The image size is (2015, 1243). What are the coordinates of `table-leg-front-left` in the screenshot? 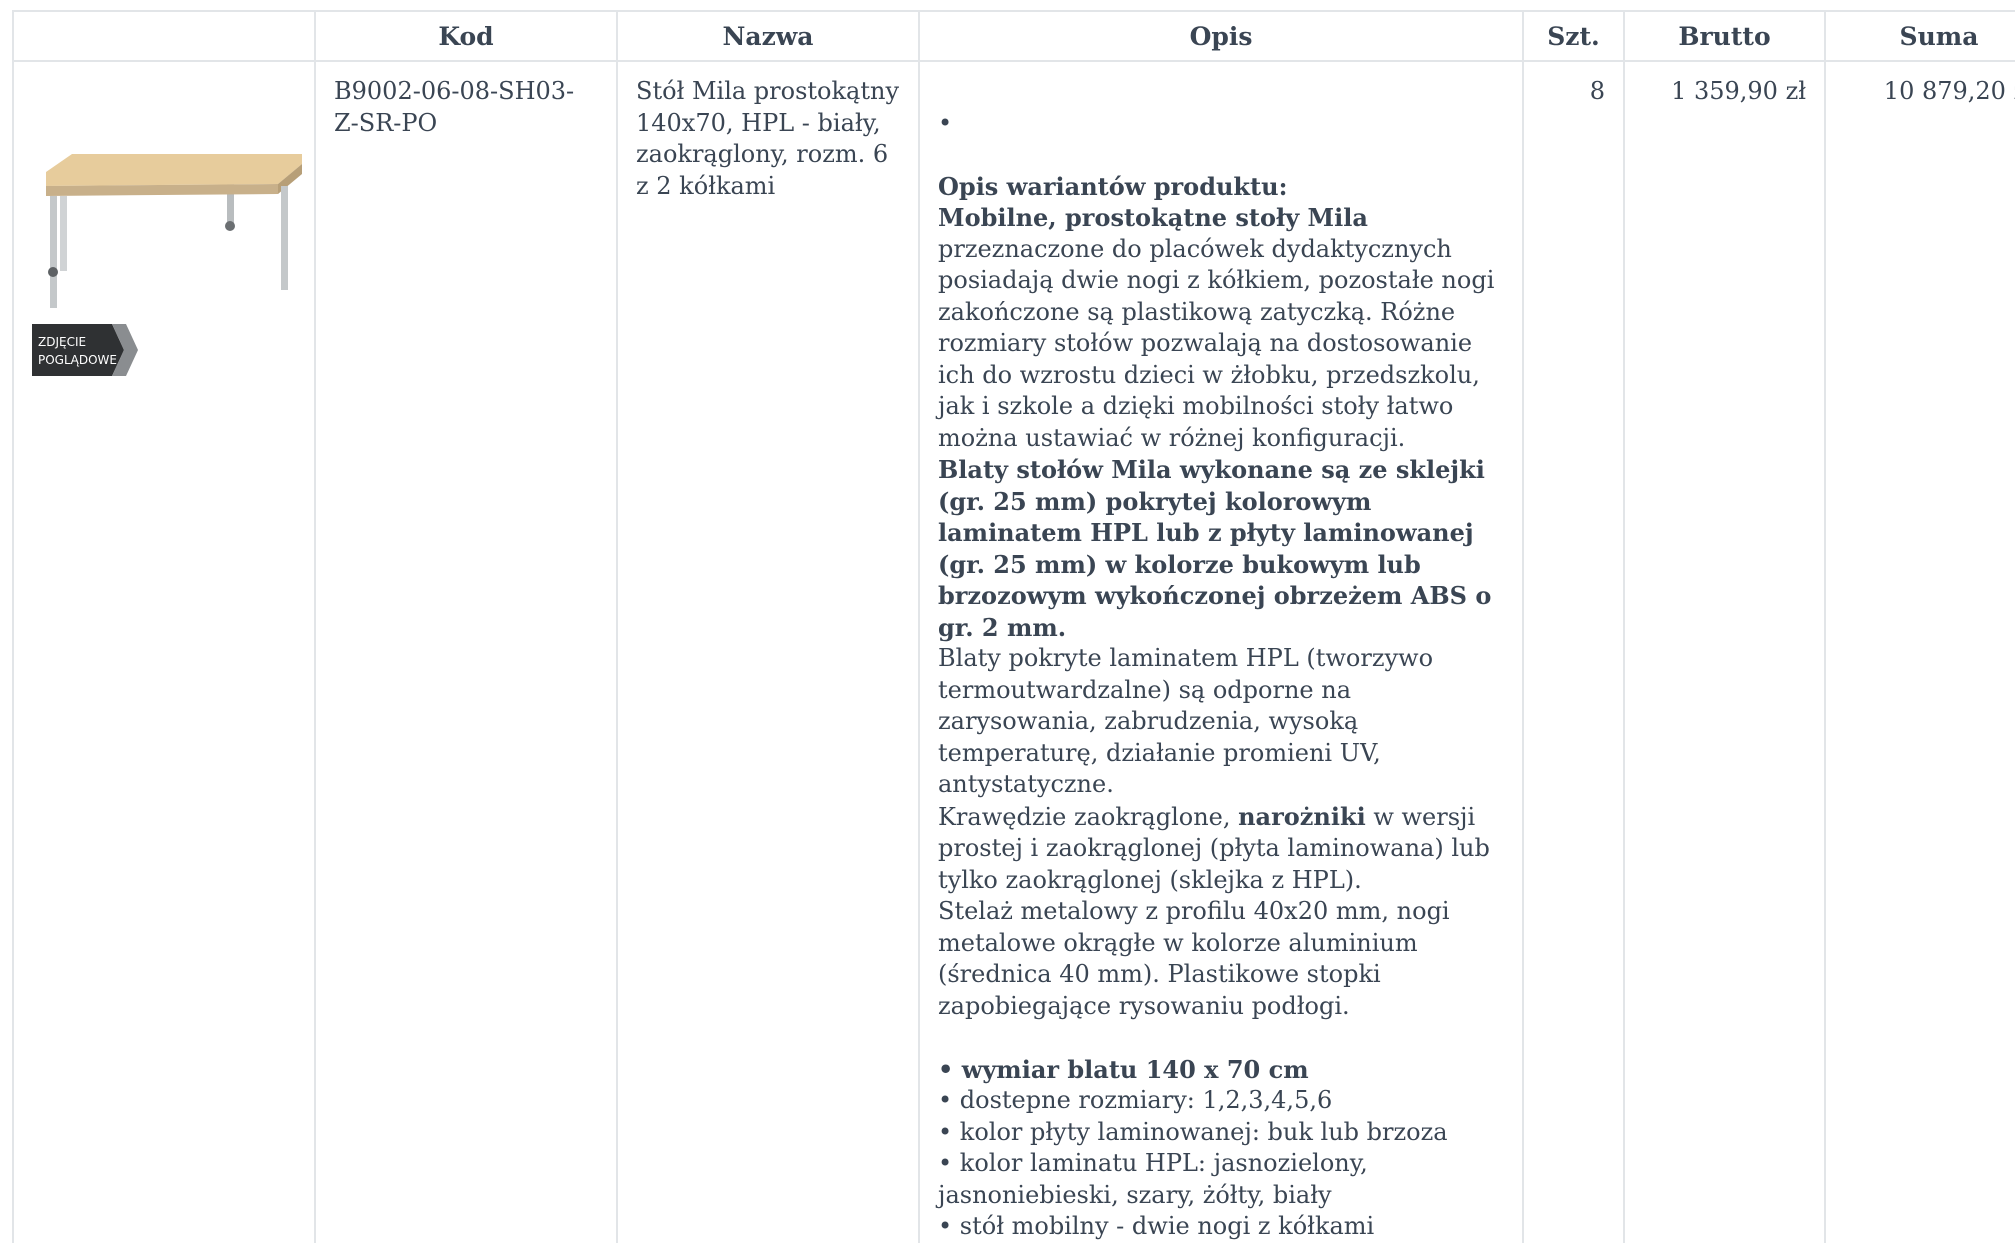 It's located at (53, 252).